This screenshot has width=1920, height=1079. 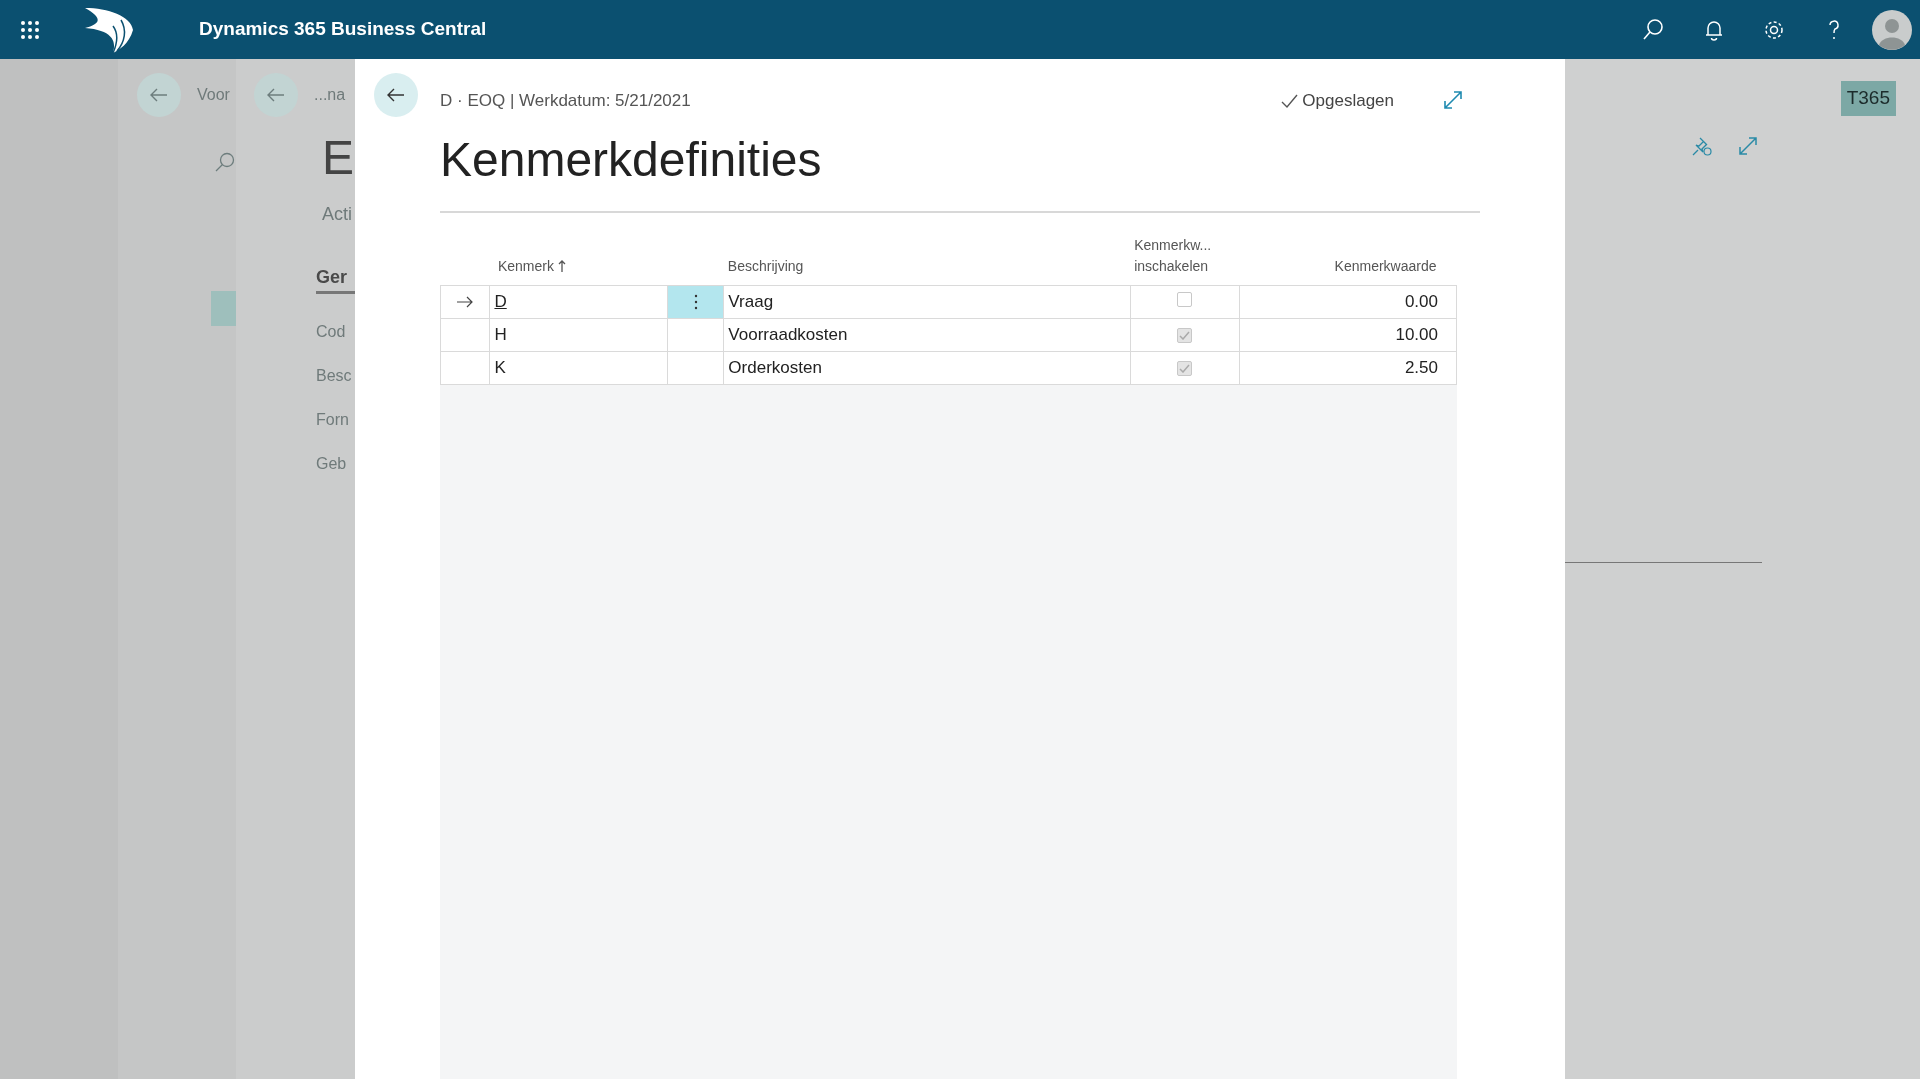 What do you see at coordinates (213, 95) in the screenshot?
I see `breadcrumb: Voor` at bounding box center [213, 95].